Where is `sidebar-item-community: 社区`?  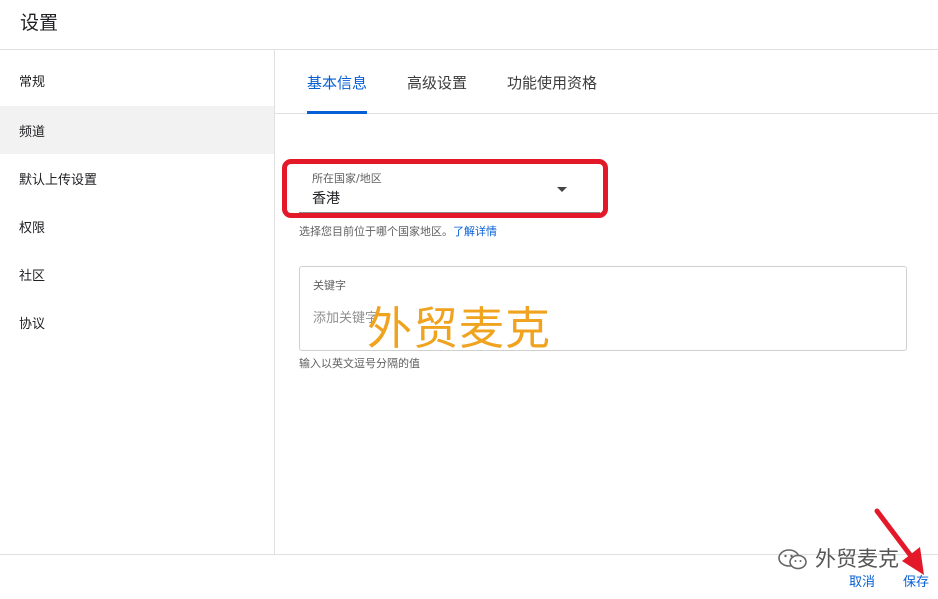
sidebar-item-community: 社区 is located at coordinates (137, 274).